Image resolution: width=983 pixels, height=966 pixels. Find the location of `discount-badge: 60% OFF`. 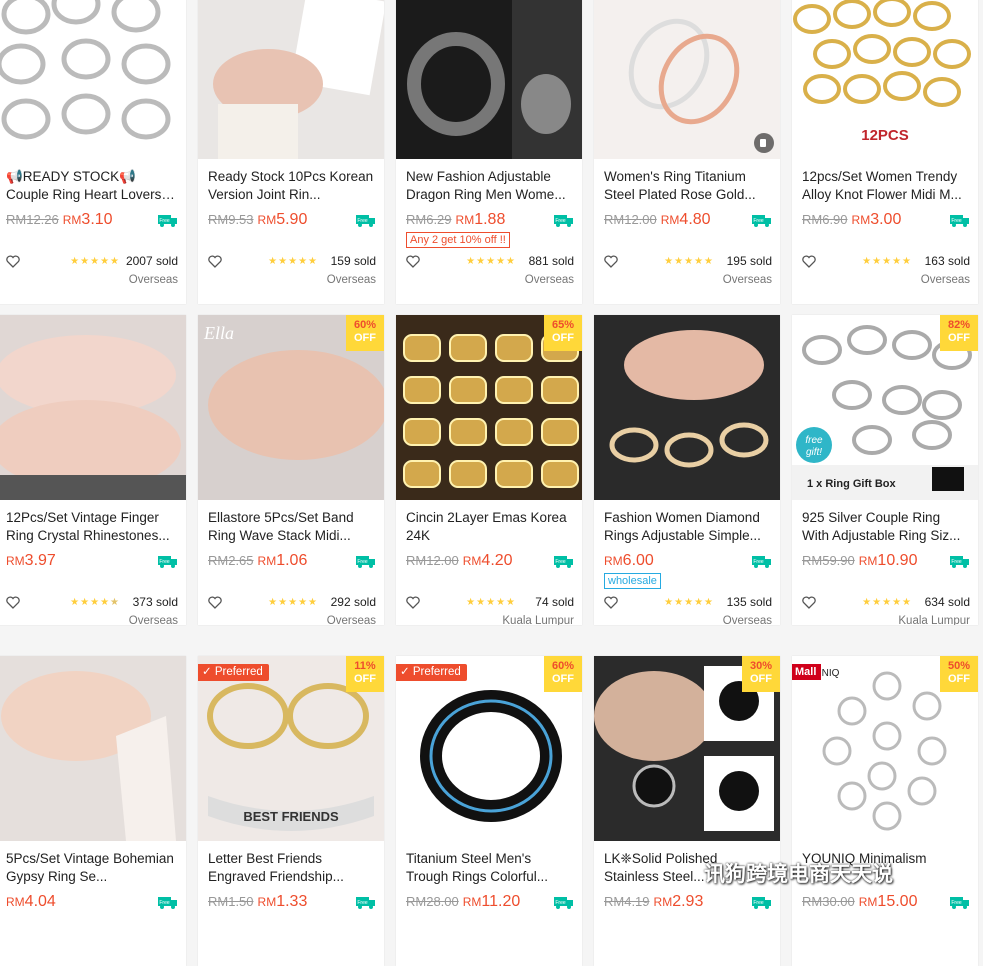

discount-badge: 60% OFF is located at coordinates (365, 333).